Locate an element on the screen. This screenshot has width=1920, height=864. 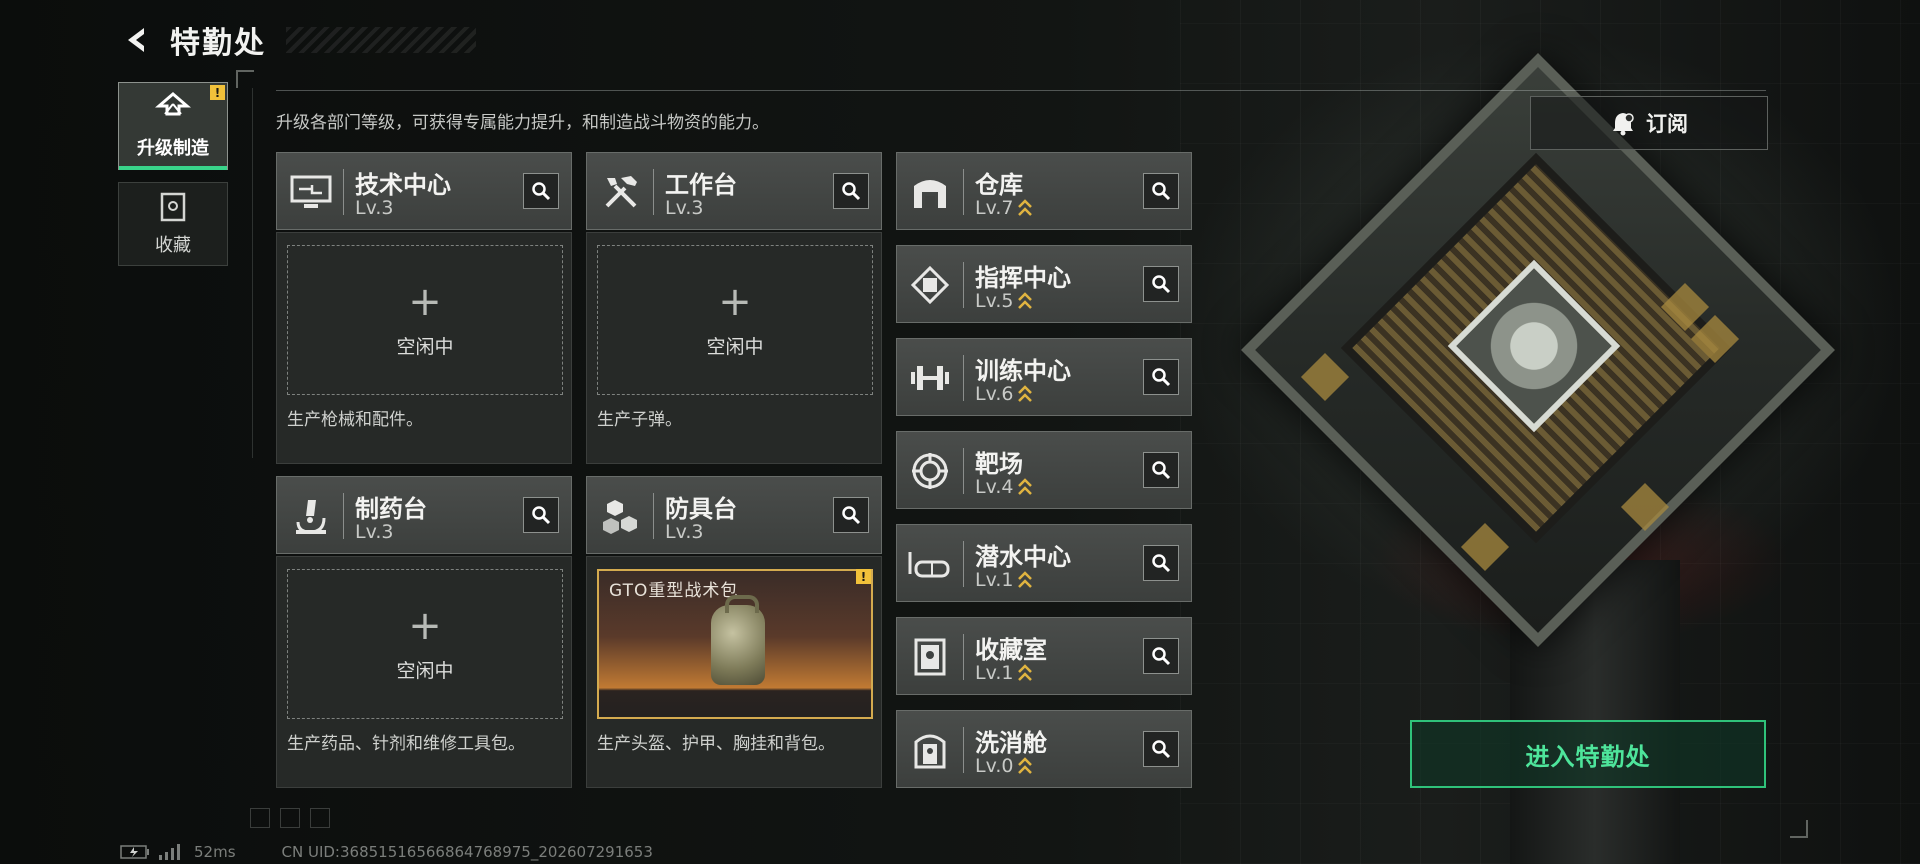
backpack-image is located at coordinates (738, 640).